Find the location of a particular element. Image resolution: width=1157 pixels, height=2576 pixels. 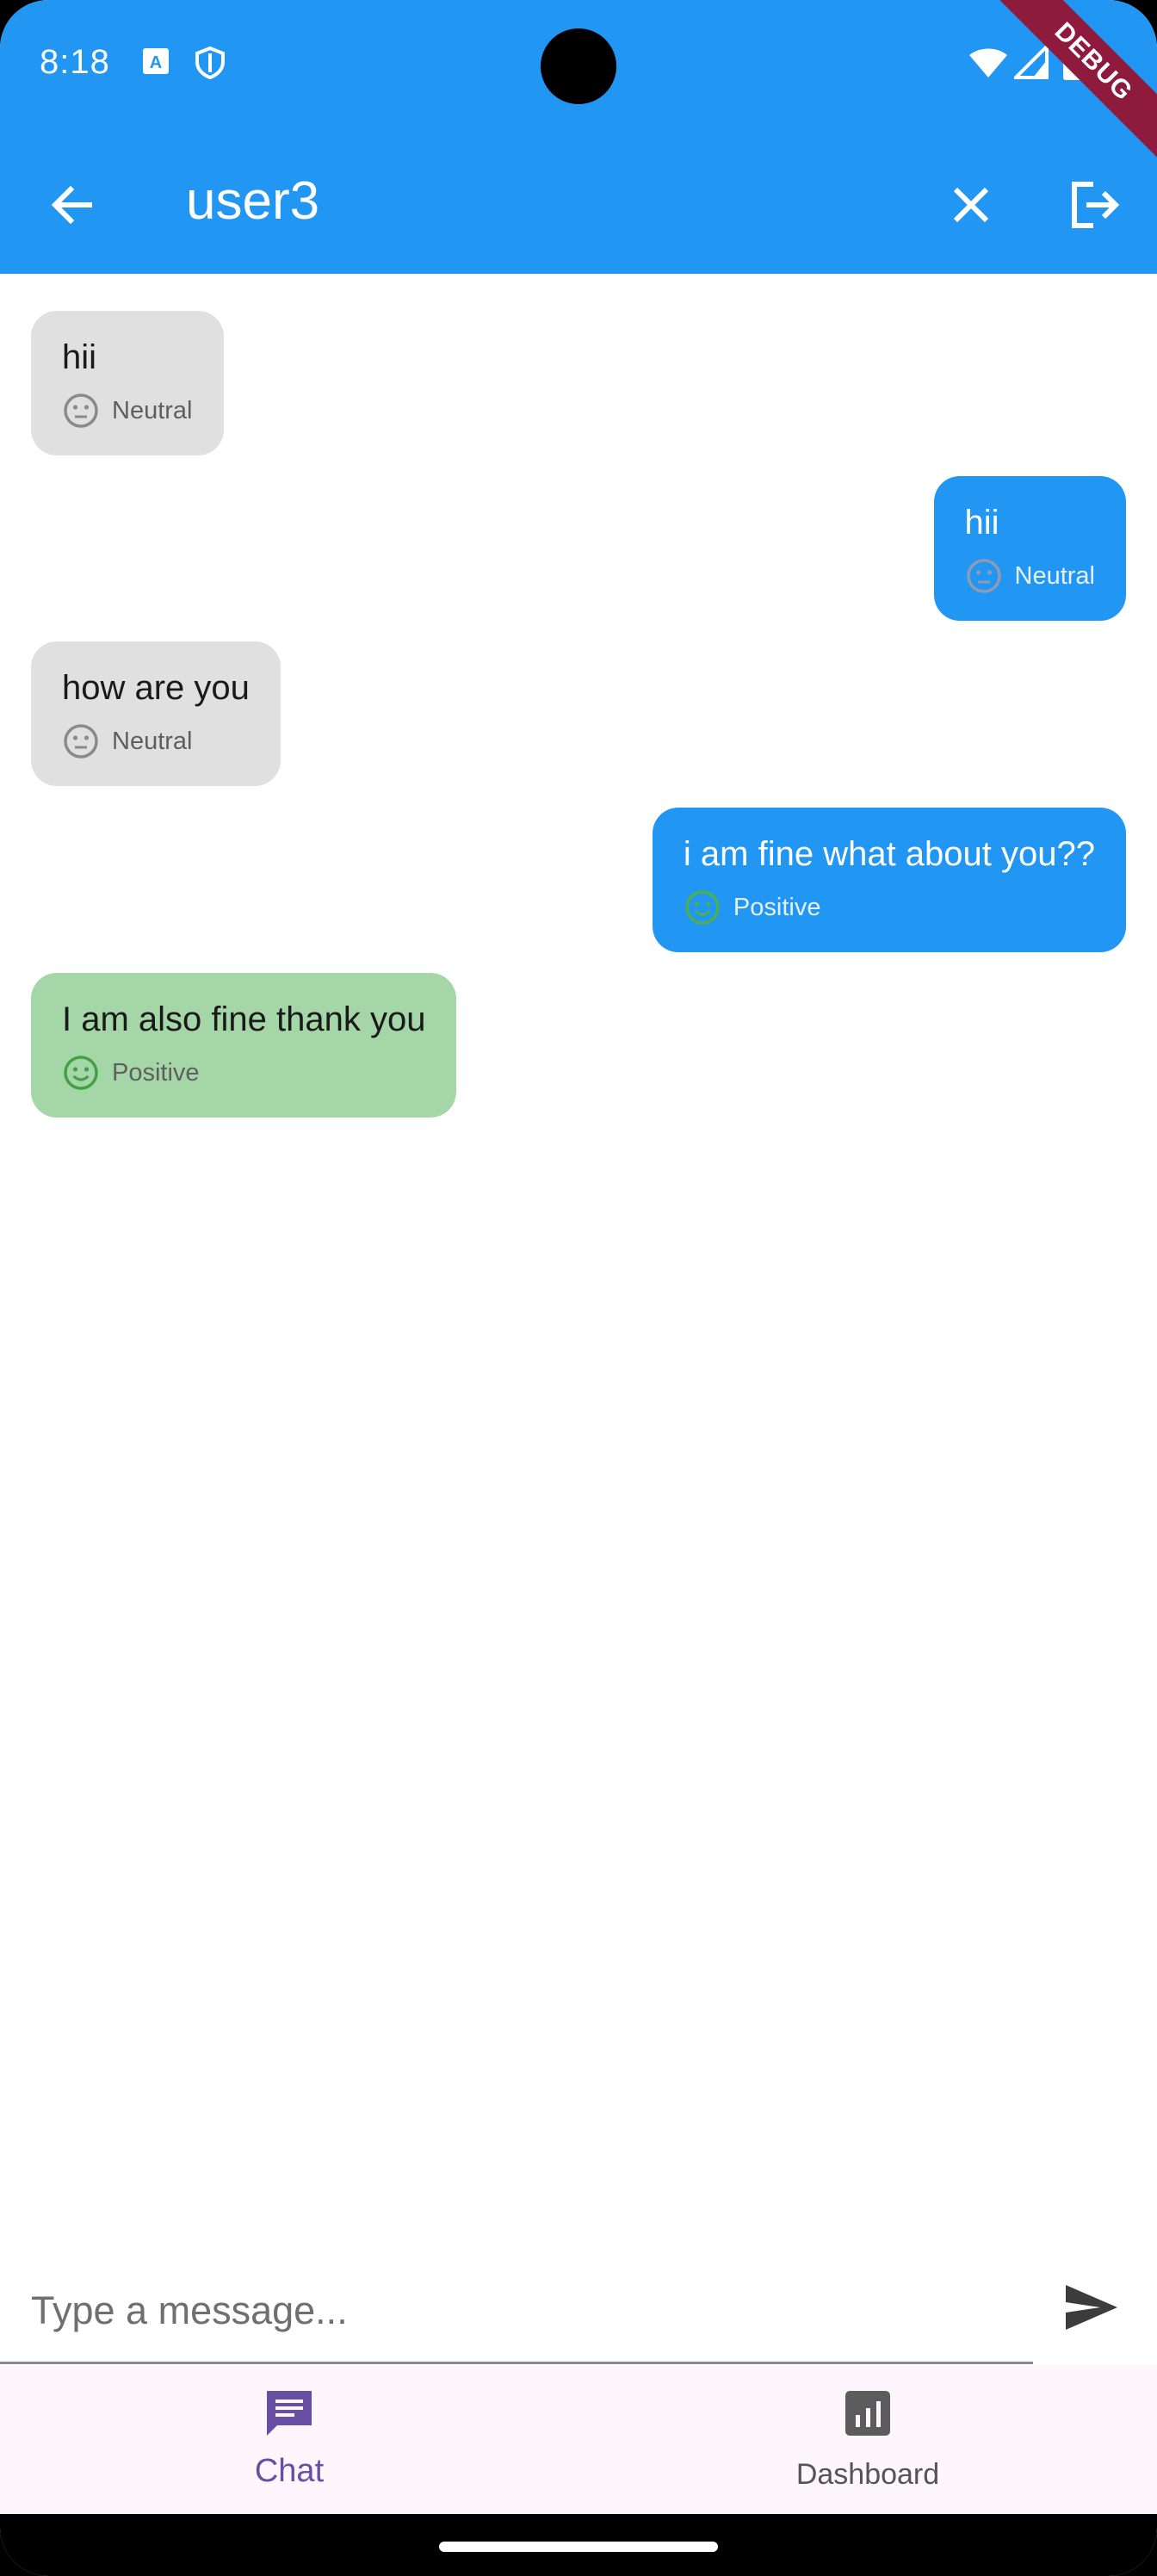

chat-partner-title: user3 is located at coordinates (253, 201).